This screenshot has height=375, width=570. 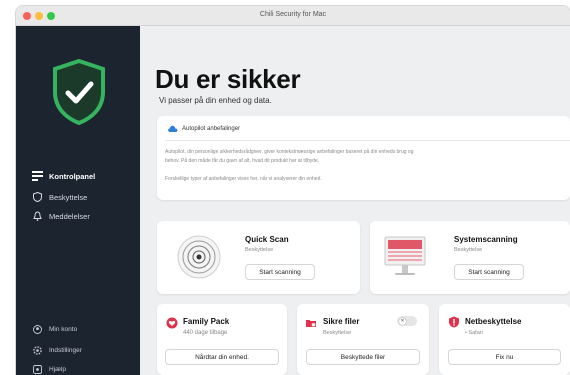 I want to click on sidebar-item-kontrolpanel: Kontrolpanel, so click(x=63, y=176).